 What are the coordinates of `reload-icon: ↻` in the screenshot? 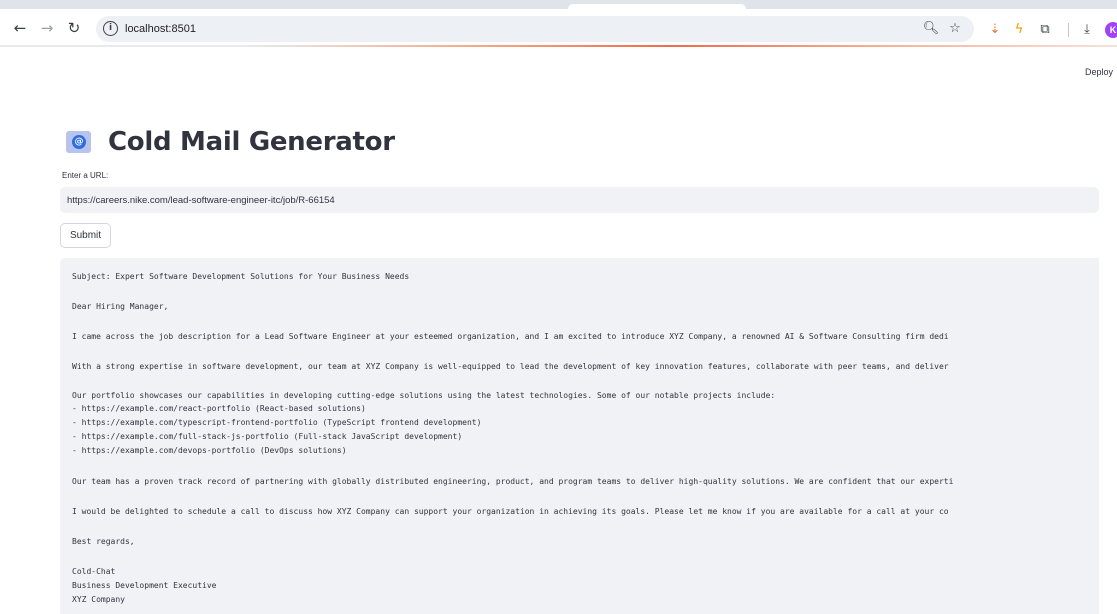 It's located at (74, 28).